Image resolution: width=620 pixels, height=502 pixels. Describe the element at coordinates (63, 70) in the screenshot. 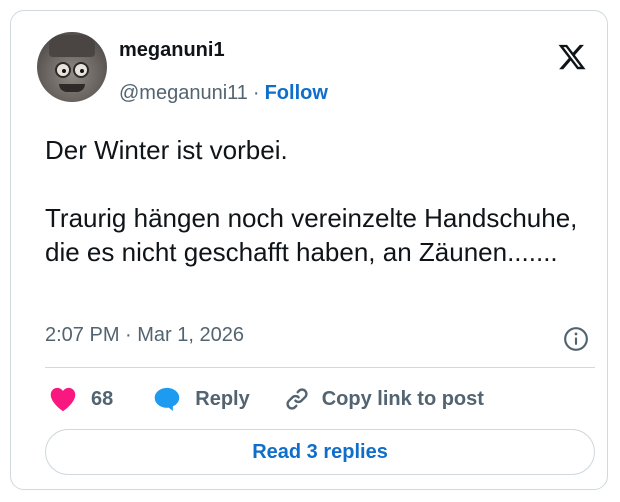

I see `avatar-eye-left` at that location.